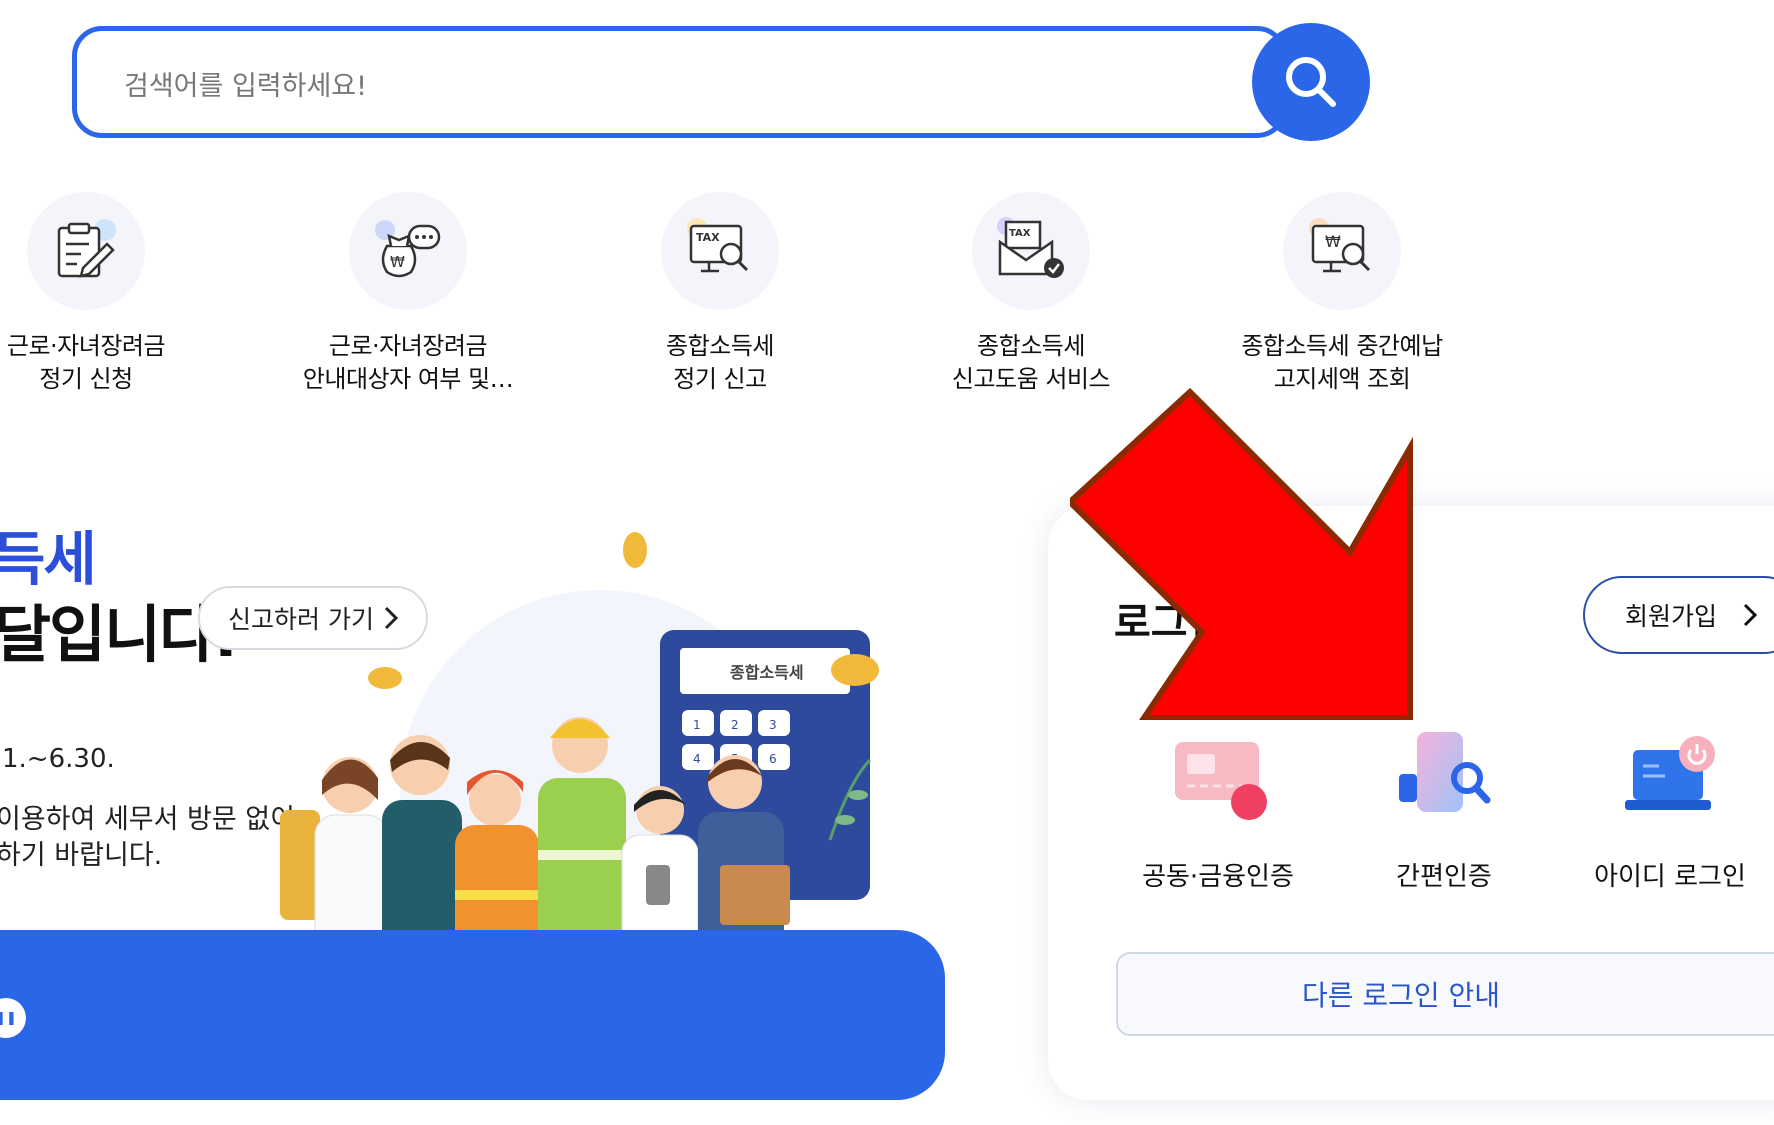 The width and height of the screenshot is (1774, 1125). I want to click on quick-menu-item-3: TAX 종합소득세정기 신고, so click(720, 294).